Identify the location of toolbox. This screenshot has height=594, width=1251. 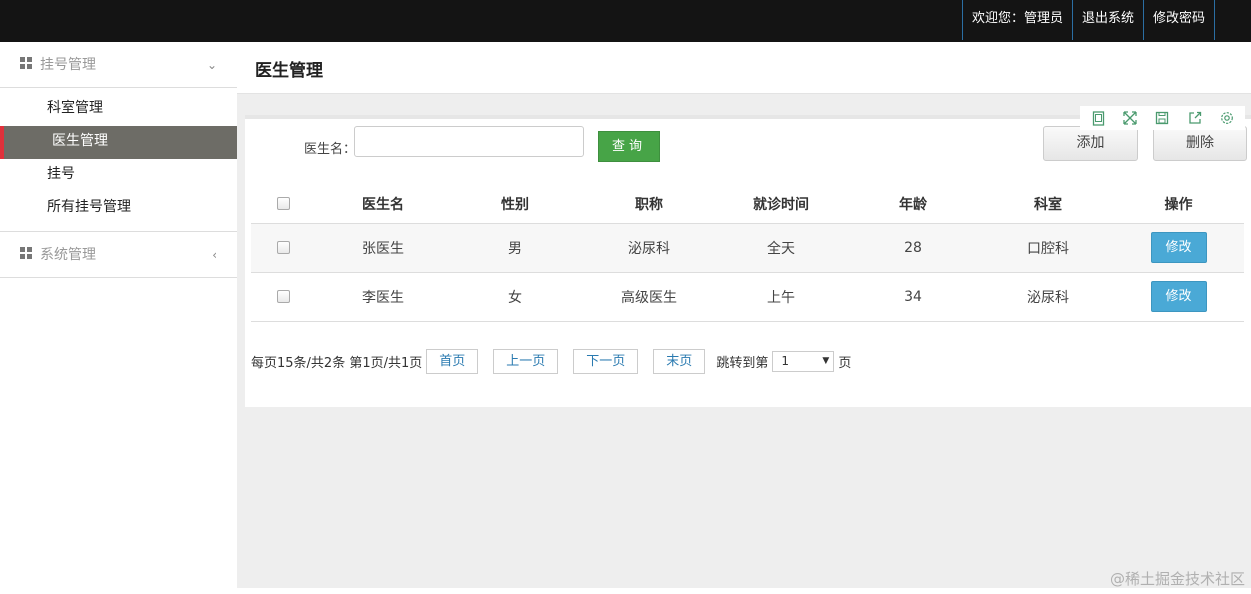
(1162, 118).